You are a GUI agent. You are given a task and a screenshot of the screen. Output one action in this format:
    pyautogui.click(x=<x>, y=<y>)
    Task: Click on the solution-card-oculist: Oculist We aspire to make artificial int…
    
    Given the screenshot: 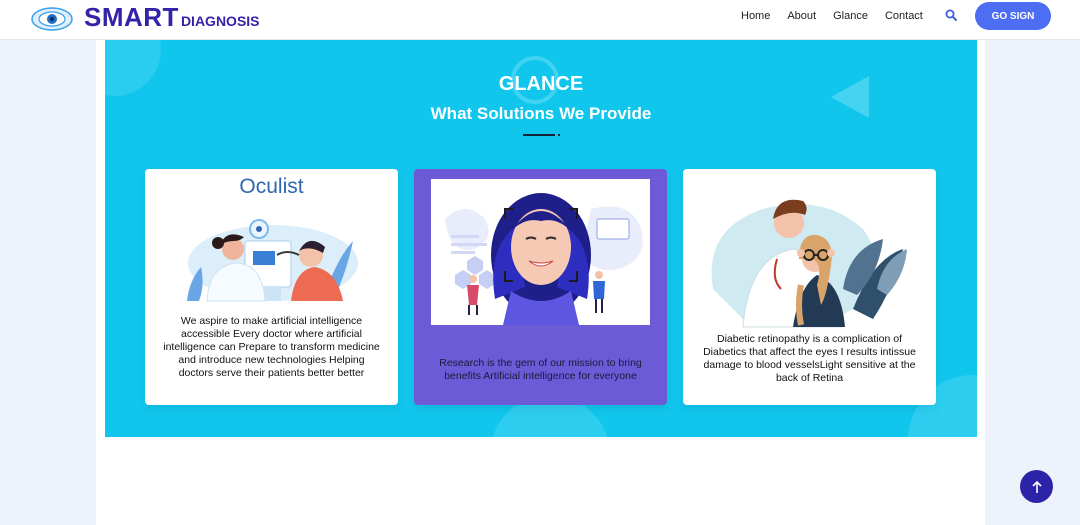 What is the action you would take?
    pyautogui.click(x=271, y=287)
    